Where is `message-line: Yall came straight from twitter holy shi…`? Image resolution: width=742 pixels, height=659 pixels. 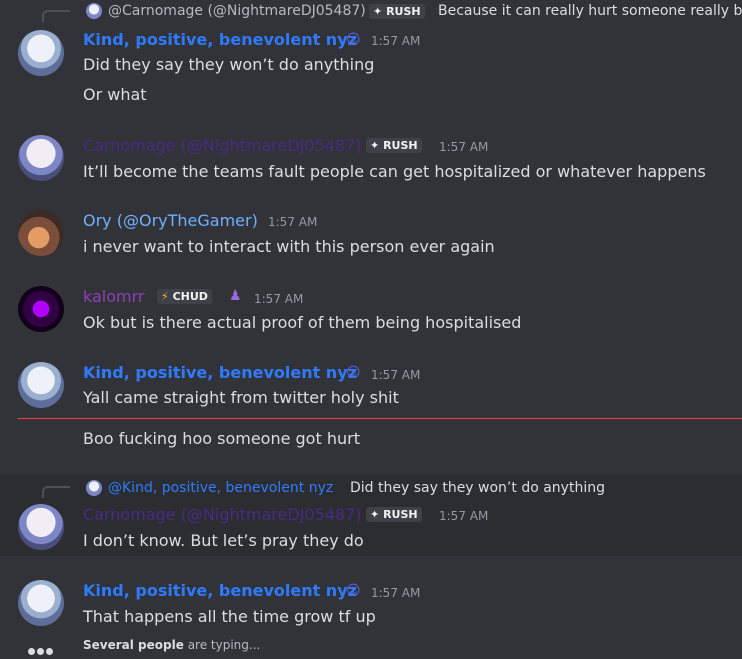 message-line: Yall came straight from twitter holy shi… is located at coordinates (241, 397).